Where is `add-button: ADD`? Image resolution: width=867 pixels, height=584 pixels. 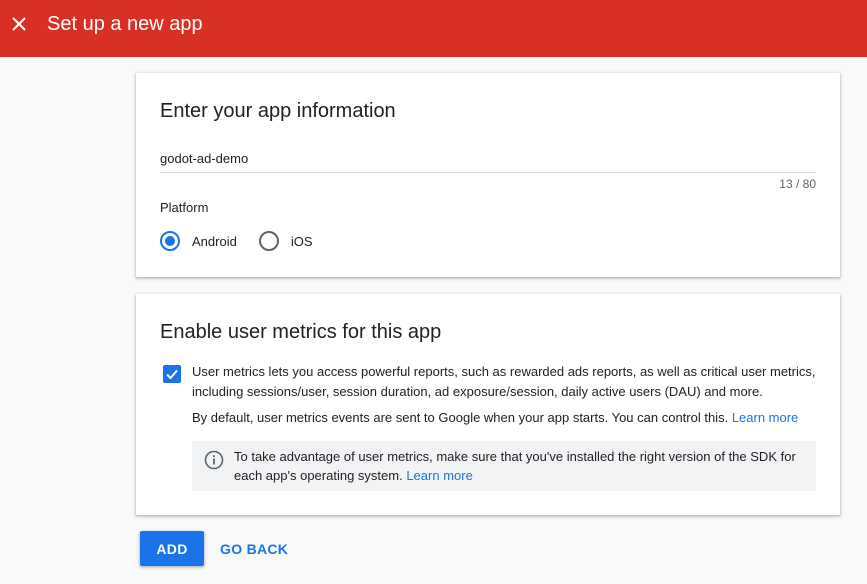
add-button: ADD is located at coordinates (172, 548).